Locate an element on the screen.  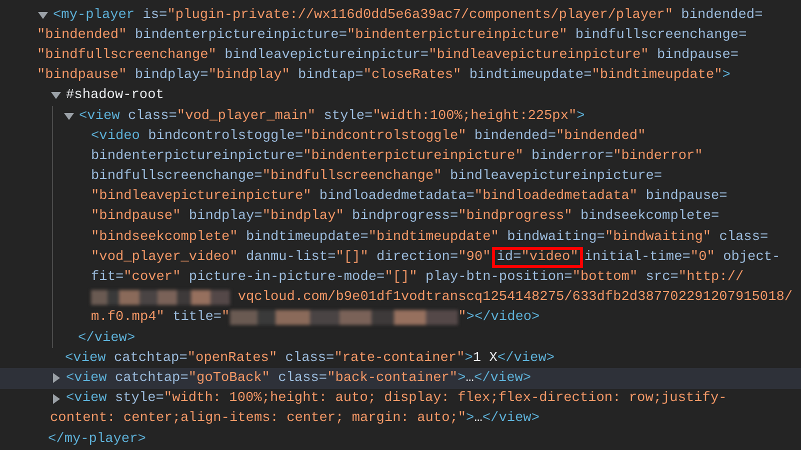
code-text: initial-time="0" object- is located at coordinates (682, 257).